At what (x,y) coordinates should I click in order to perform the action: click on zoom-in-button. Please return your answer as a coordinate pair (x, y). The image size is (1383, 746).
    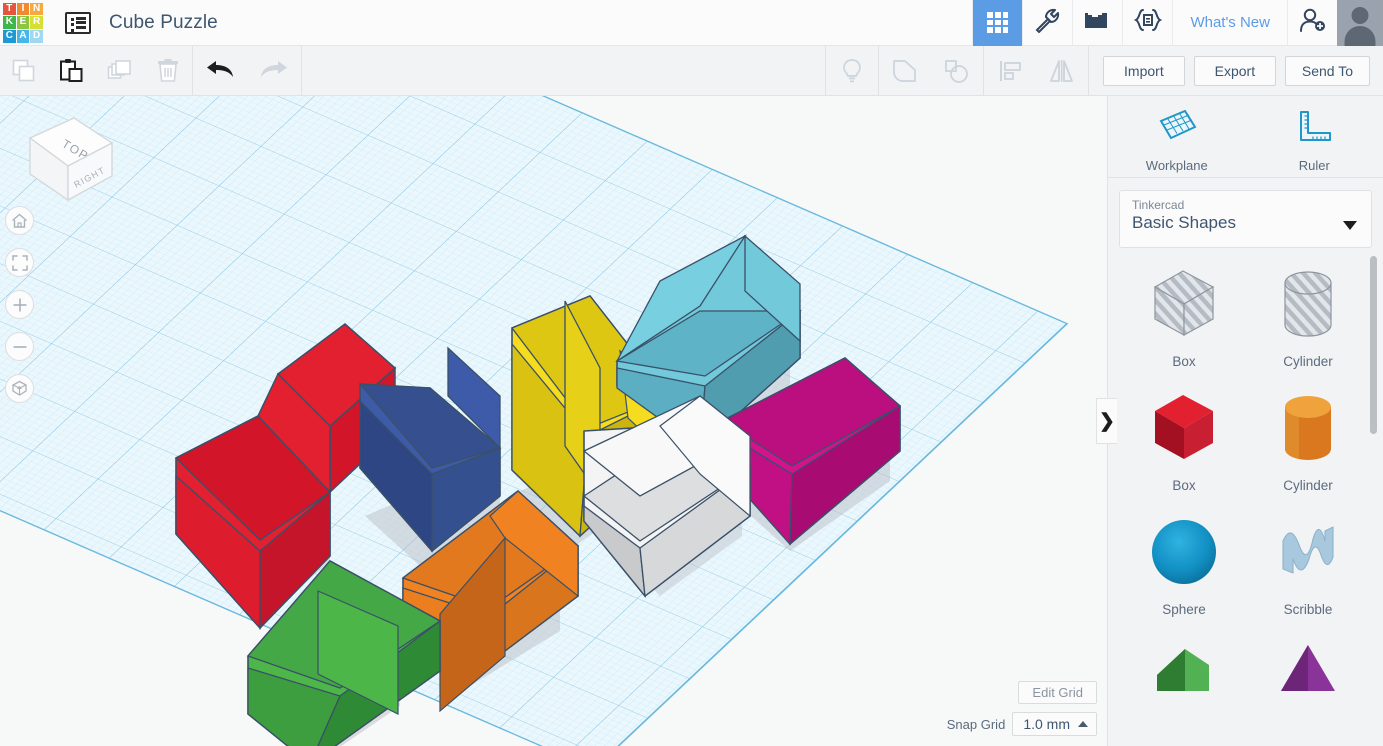
    Looking at the image, I should click on (19, 304).